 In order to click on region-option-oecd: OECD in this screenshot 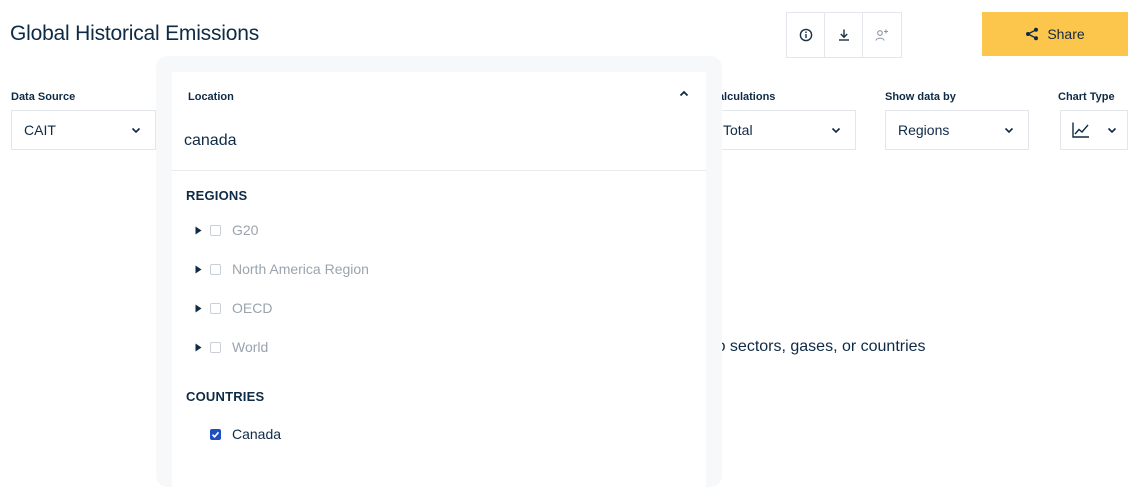, I will do `click(232, 308)`.